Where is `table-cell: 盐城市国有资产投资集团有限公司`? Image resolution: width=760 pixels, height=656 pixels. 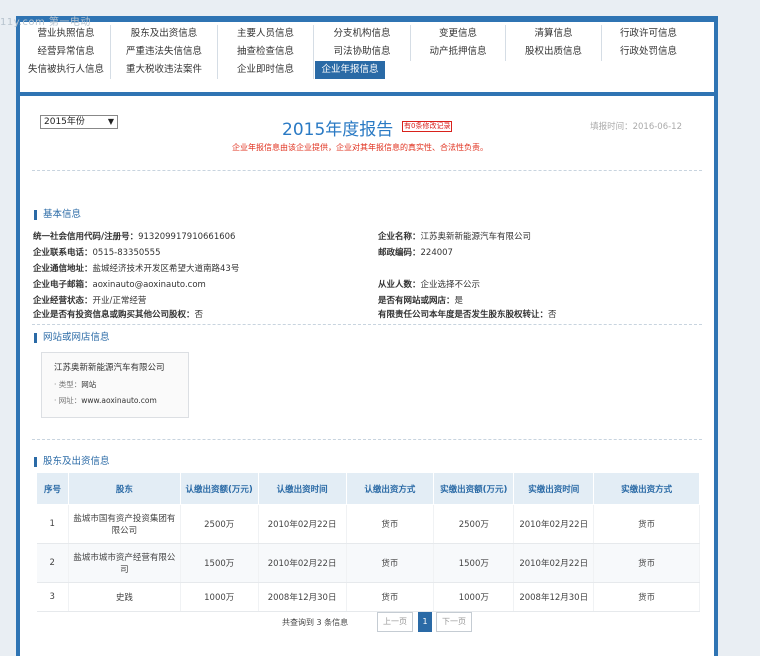
table-cell: 盐城市国有资产投资集团有限公司 is located at coordinates (124, 524).